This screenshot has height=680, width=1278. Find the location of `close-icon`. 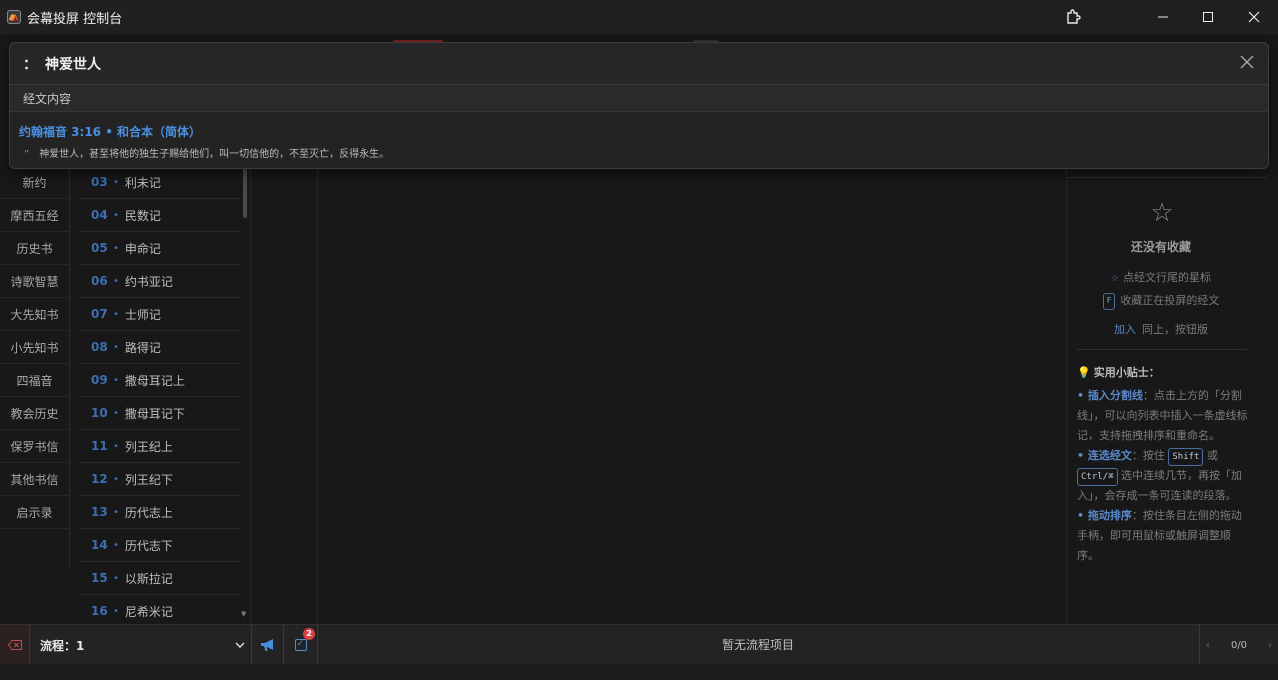

close-icon is located at coordinates (1254, 17).